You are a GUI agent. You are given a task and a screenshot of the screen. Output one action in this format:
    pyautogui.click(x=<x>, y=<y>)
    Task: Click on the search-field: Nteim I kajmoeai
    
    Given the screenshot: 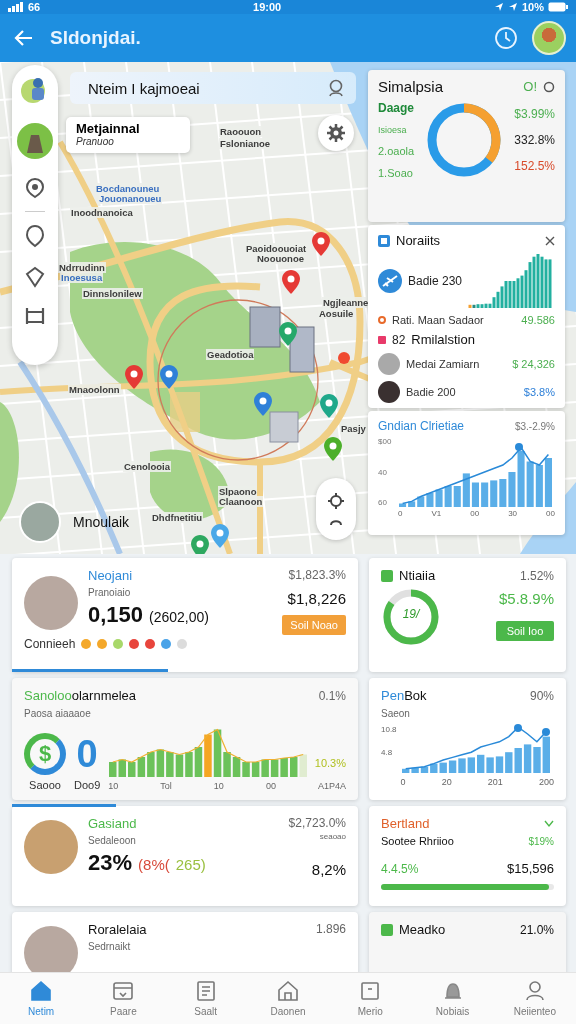 What is the action you would take?
    pyautogui.click(x=213, y=88)
    